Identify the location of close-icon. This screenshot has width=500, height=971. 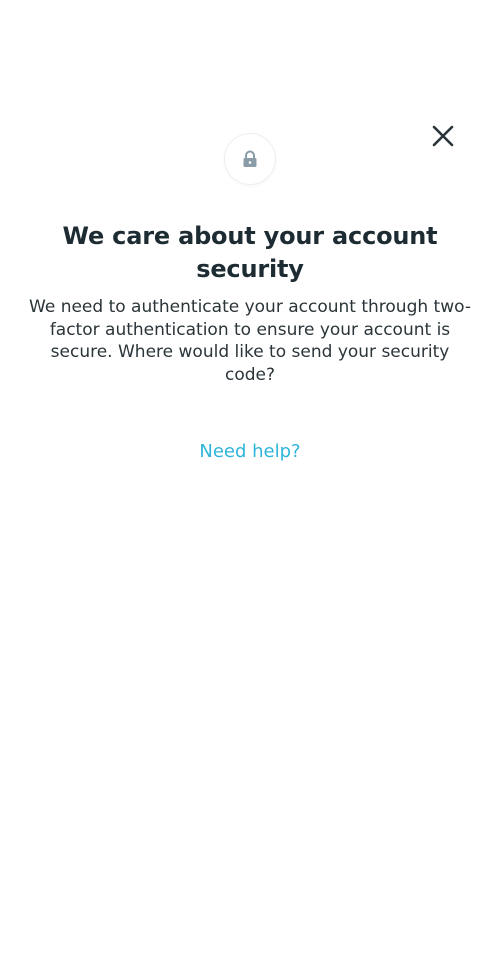
(443, 136).